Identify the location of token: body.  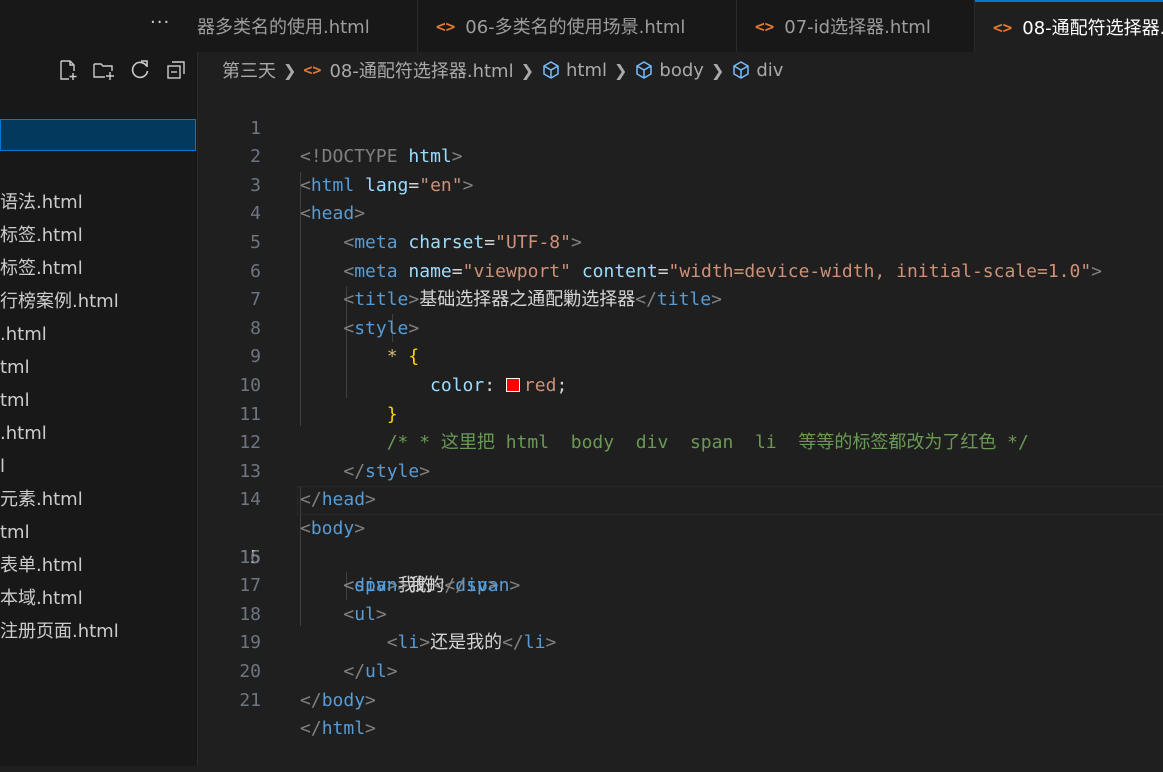
(343, 700).